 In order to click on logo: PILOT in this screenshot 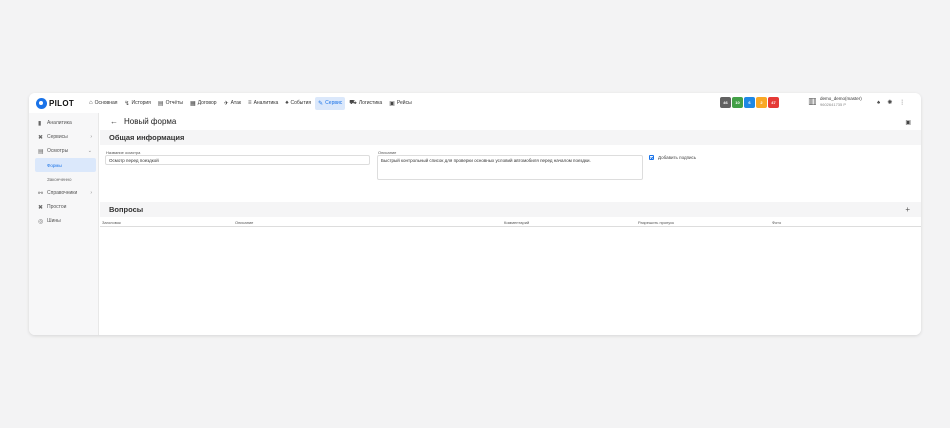, I will do `click(58, 103)`.